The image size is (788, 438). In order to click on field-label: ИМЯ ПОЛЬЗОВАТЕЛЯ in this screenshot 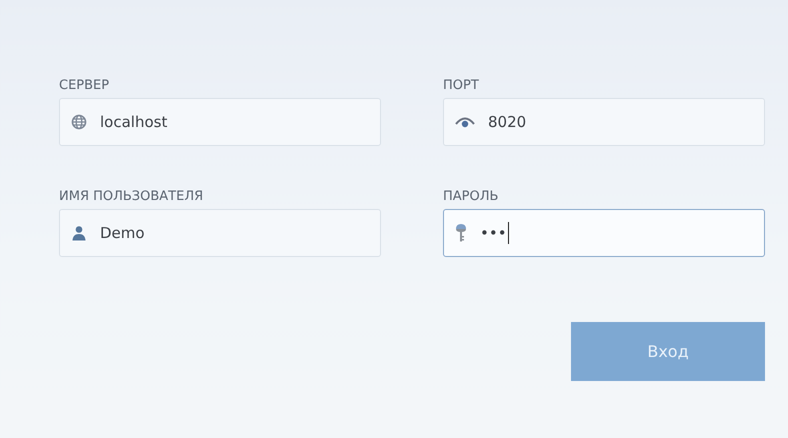, I will do `click(131, 197)`.